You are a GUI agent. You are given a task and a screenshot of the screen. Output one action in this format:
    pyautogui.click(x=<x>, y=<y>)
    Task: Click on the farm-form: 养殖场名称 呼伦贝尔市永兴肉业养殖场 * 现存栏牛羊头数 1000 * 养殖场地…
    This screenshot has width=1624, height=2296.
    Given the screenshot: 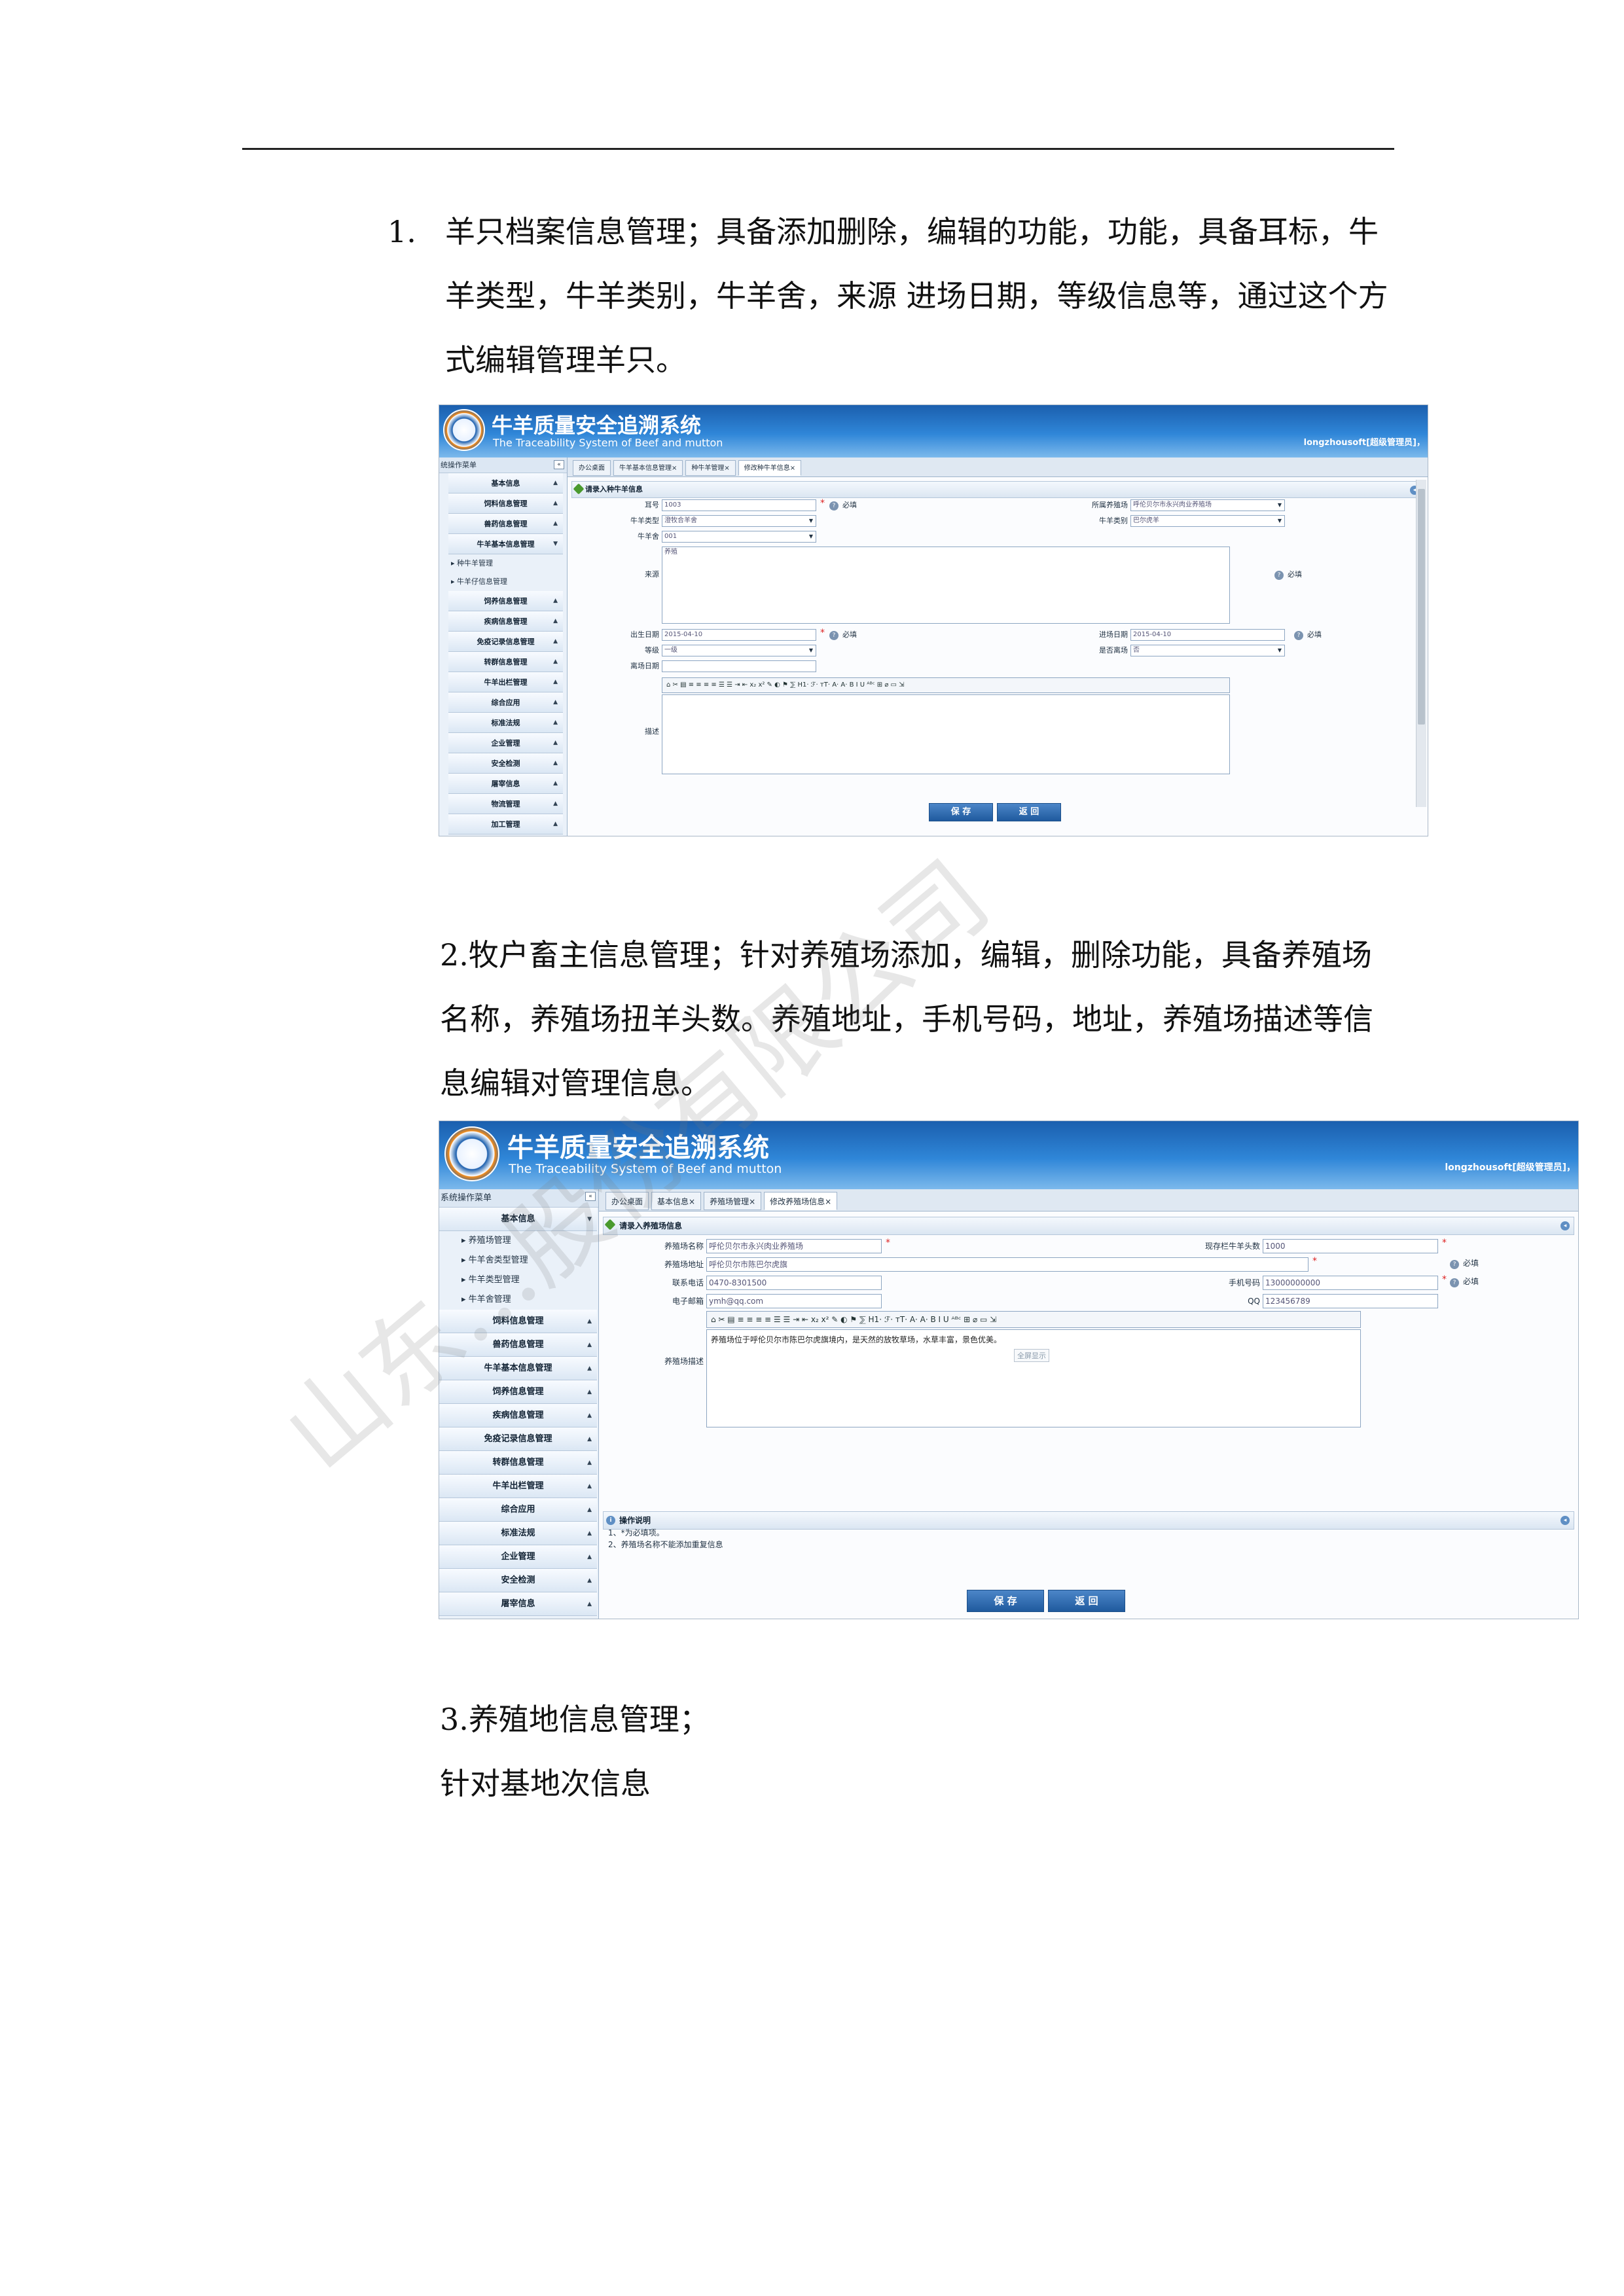 What is the action you would take?
    pyautogui.click(x=1088, y=1367)
    